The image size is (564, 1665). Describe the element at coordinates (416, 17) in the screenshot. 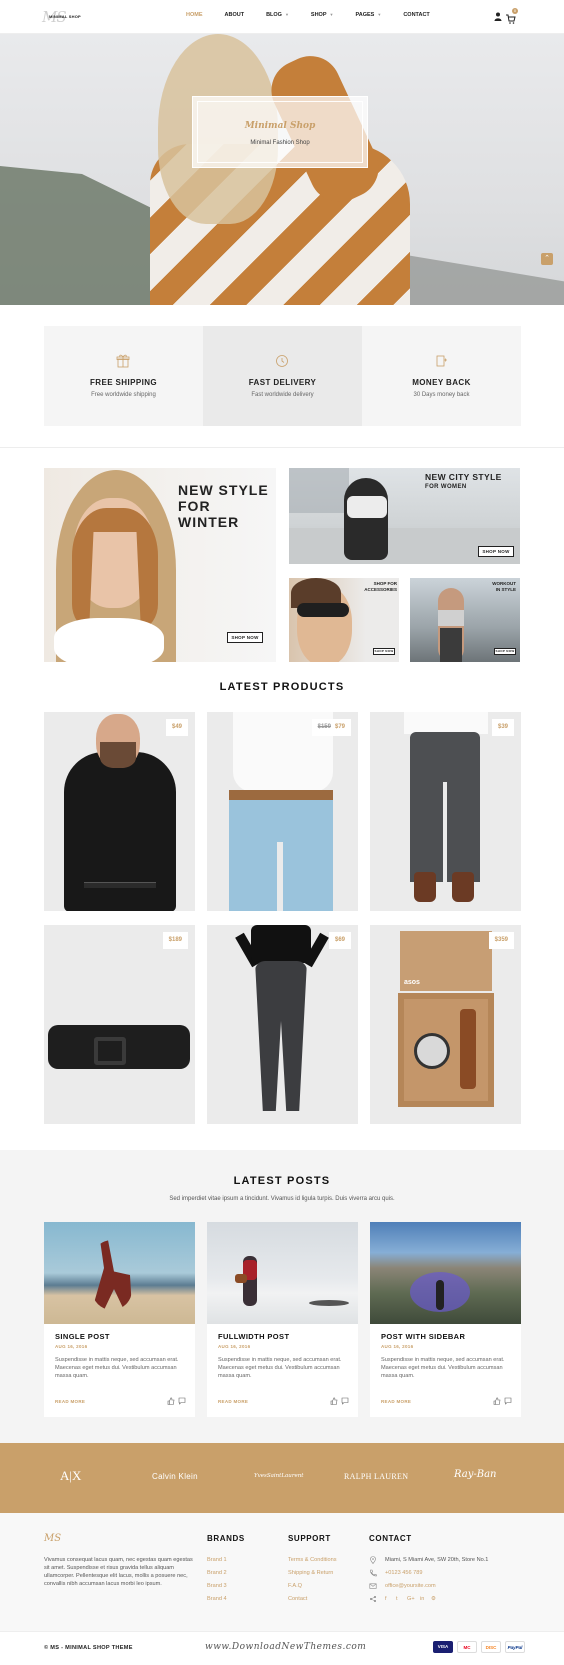

I see `nav-contact: CONTACT` at that location.